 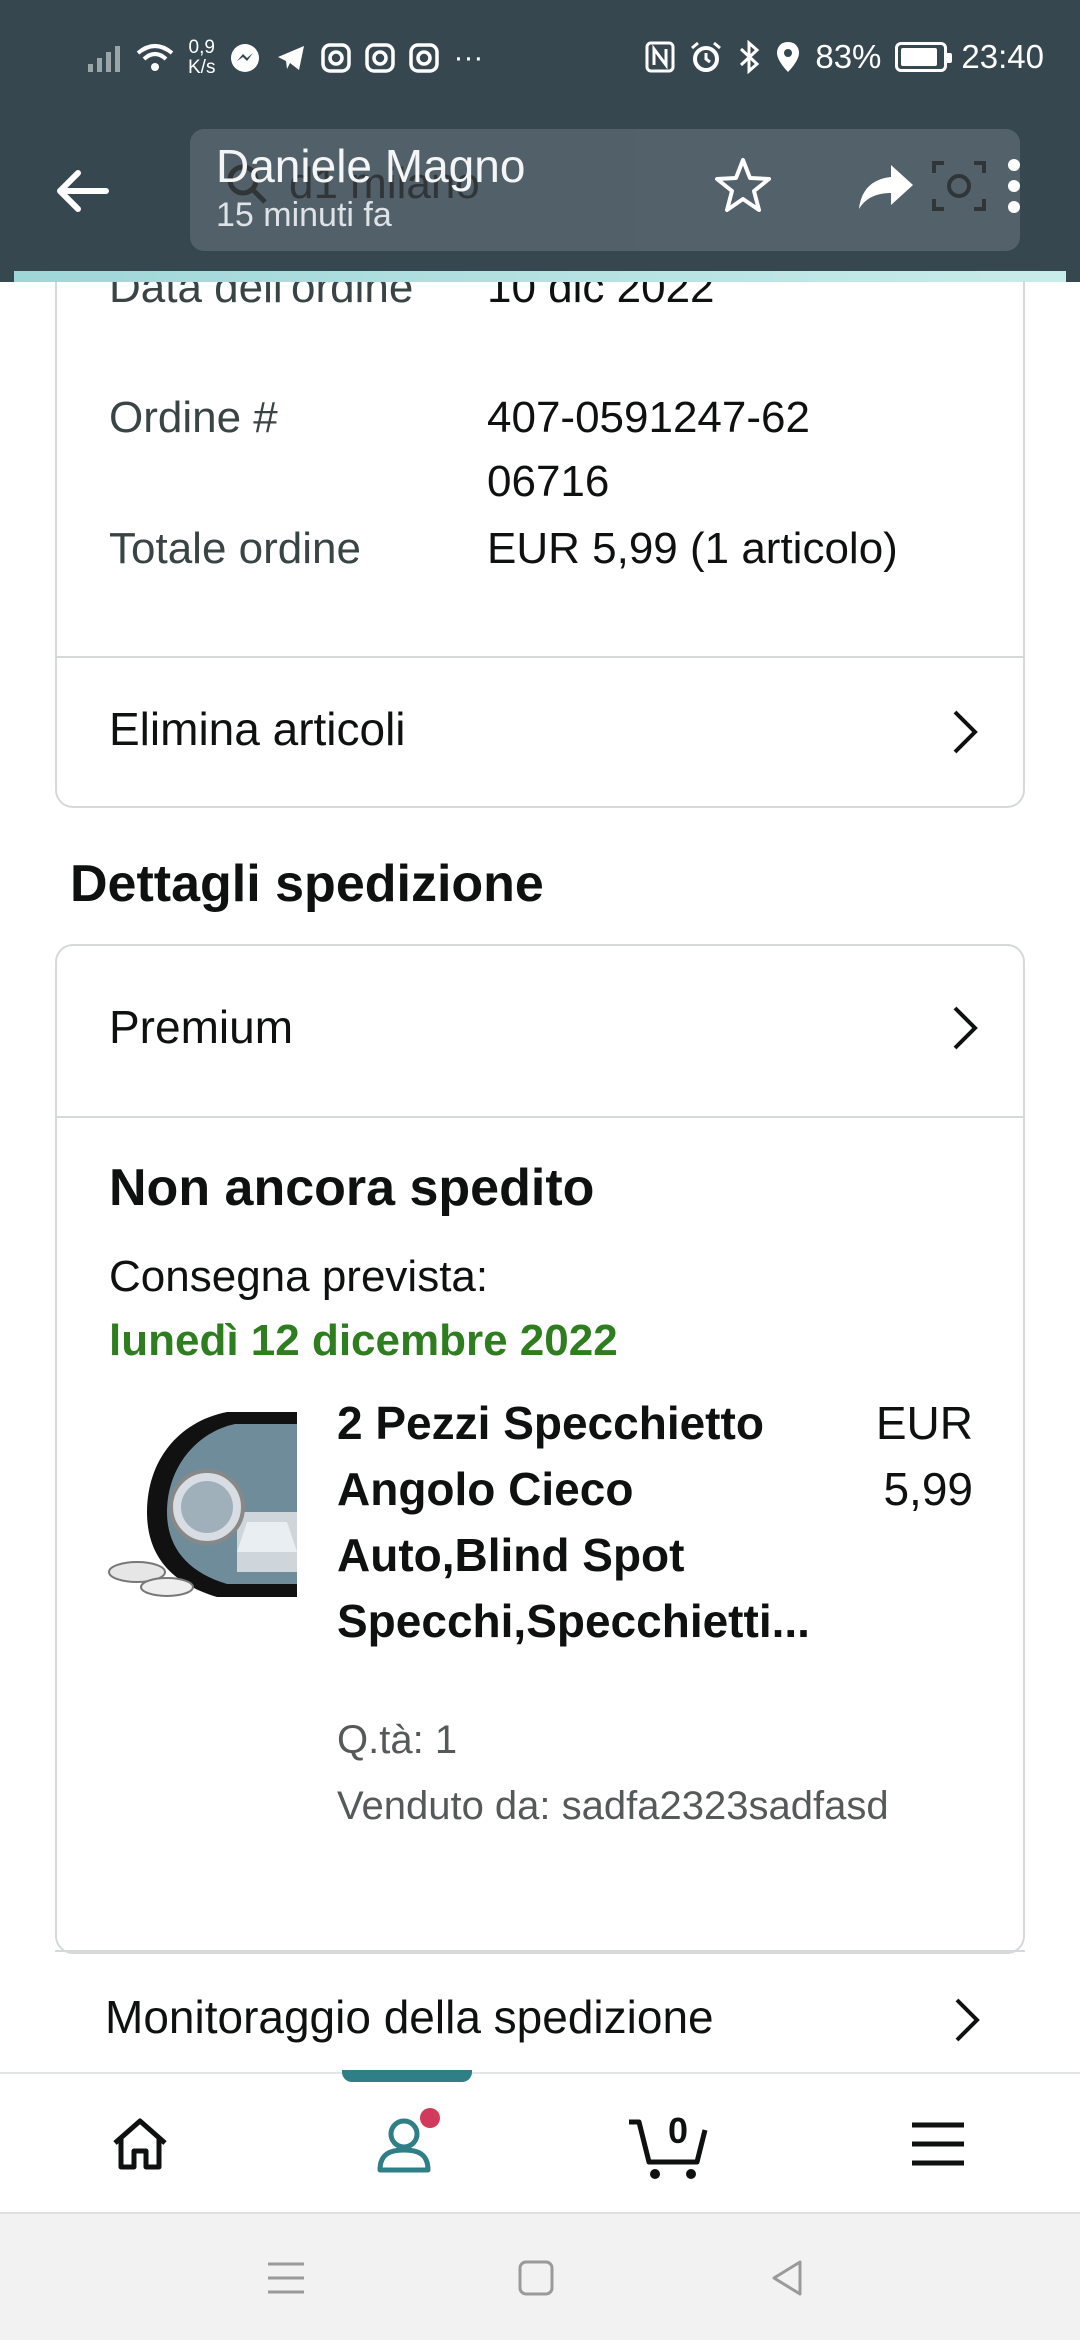 I want to click on network-speed: 0,9 K/s, so click(x=202, y=57).